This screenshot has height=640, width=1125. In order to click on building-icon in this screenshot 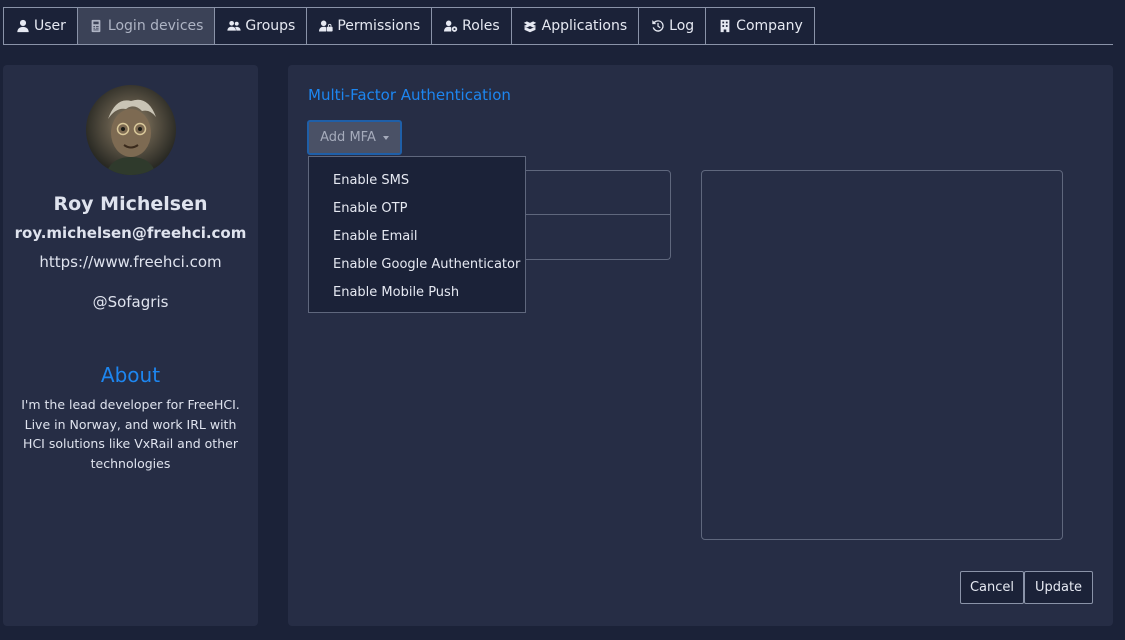, I will do `click(724, 26)`.